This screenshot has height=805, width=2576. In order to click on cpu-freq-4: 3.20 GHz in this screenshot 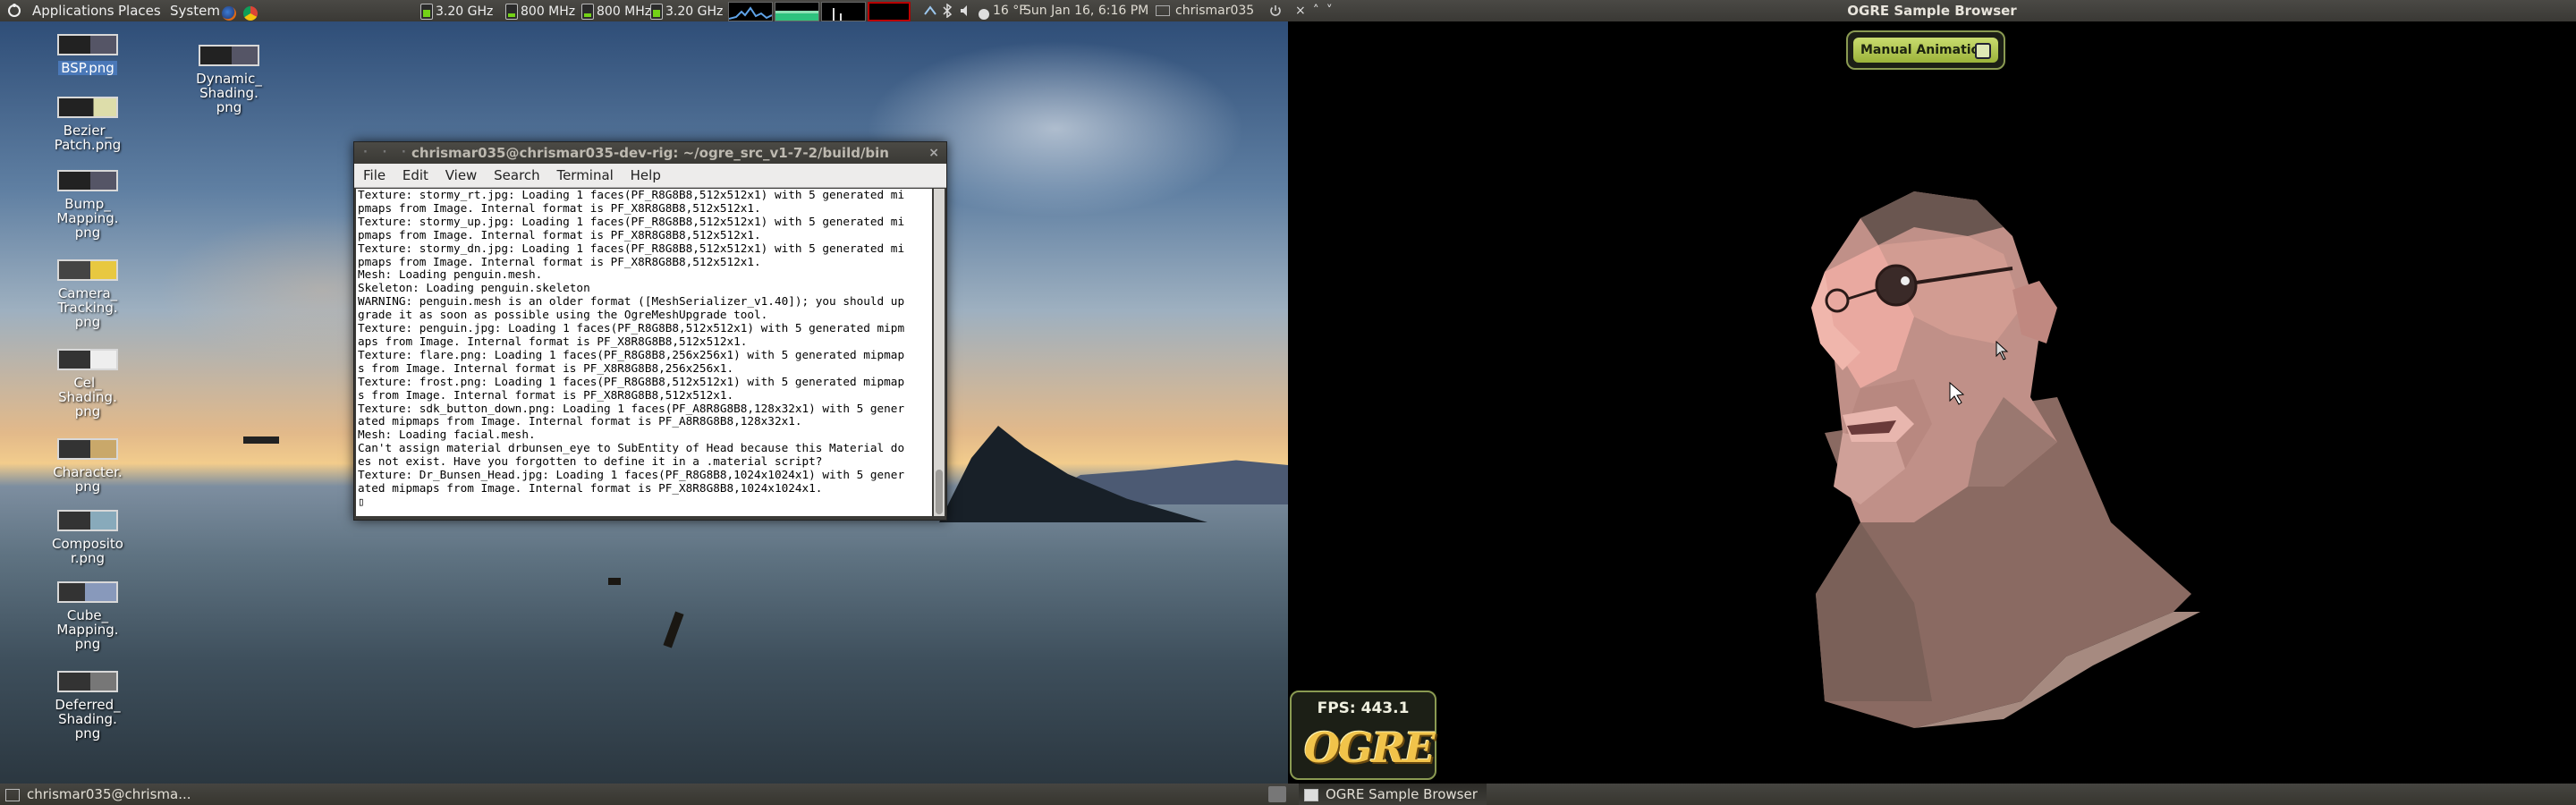, I will do `click(686, 11)`.